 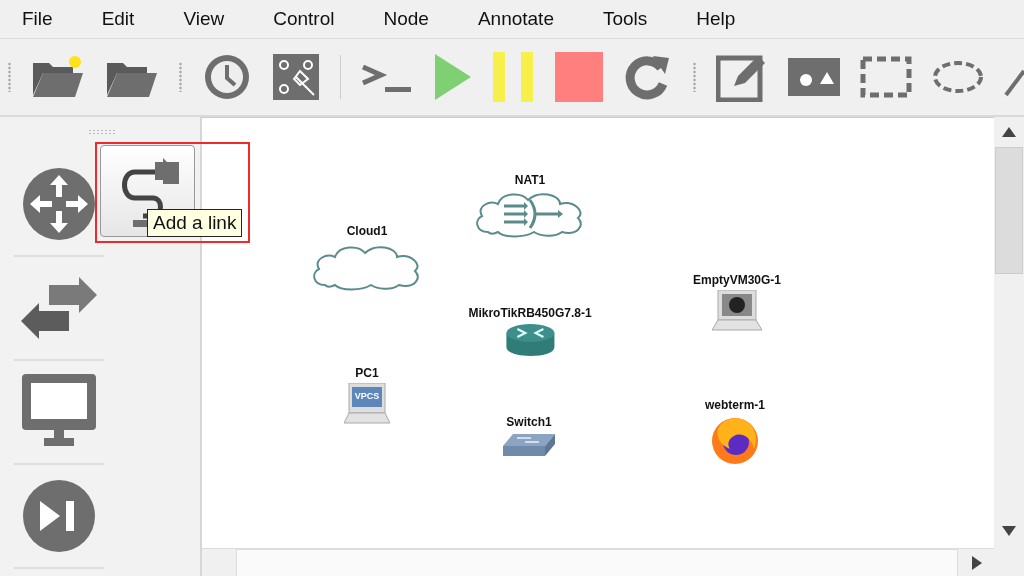 What do you see at coordinates (38, 19) in the screenshot?
I see `menu-item: File` at bounding box center [38, 19].